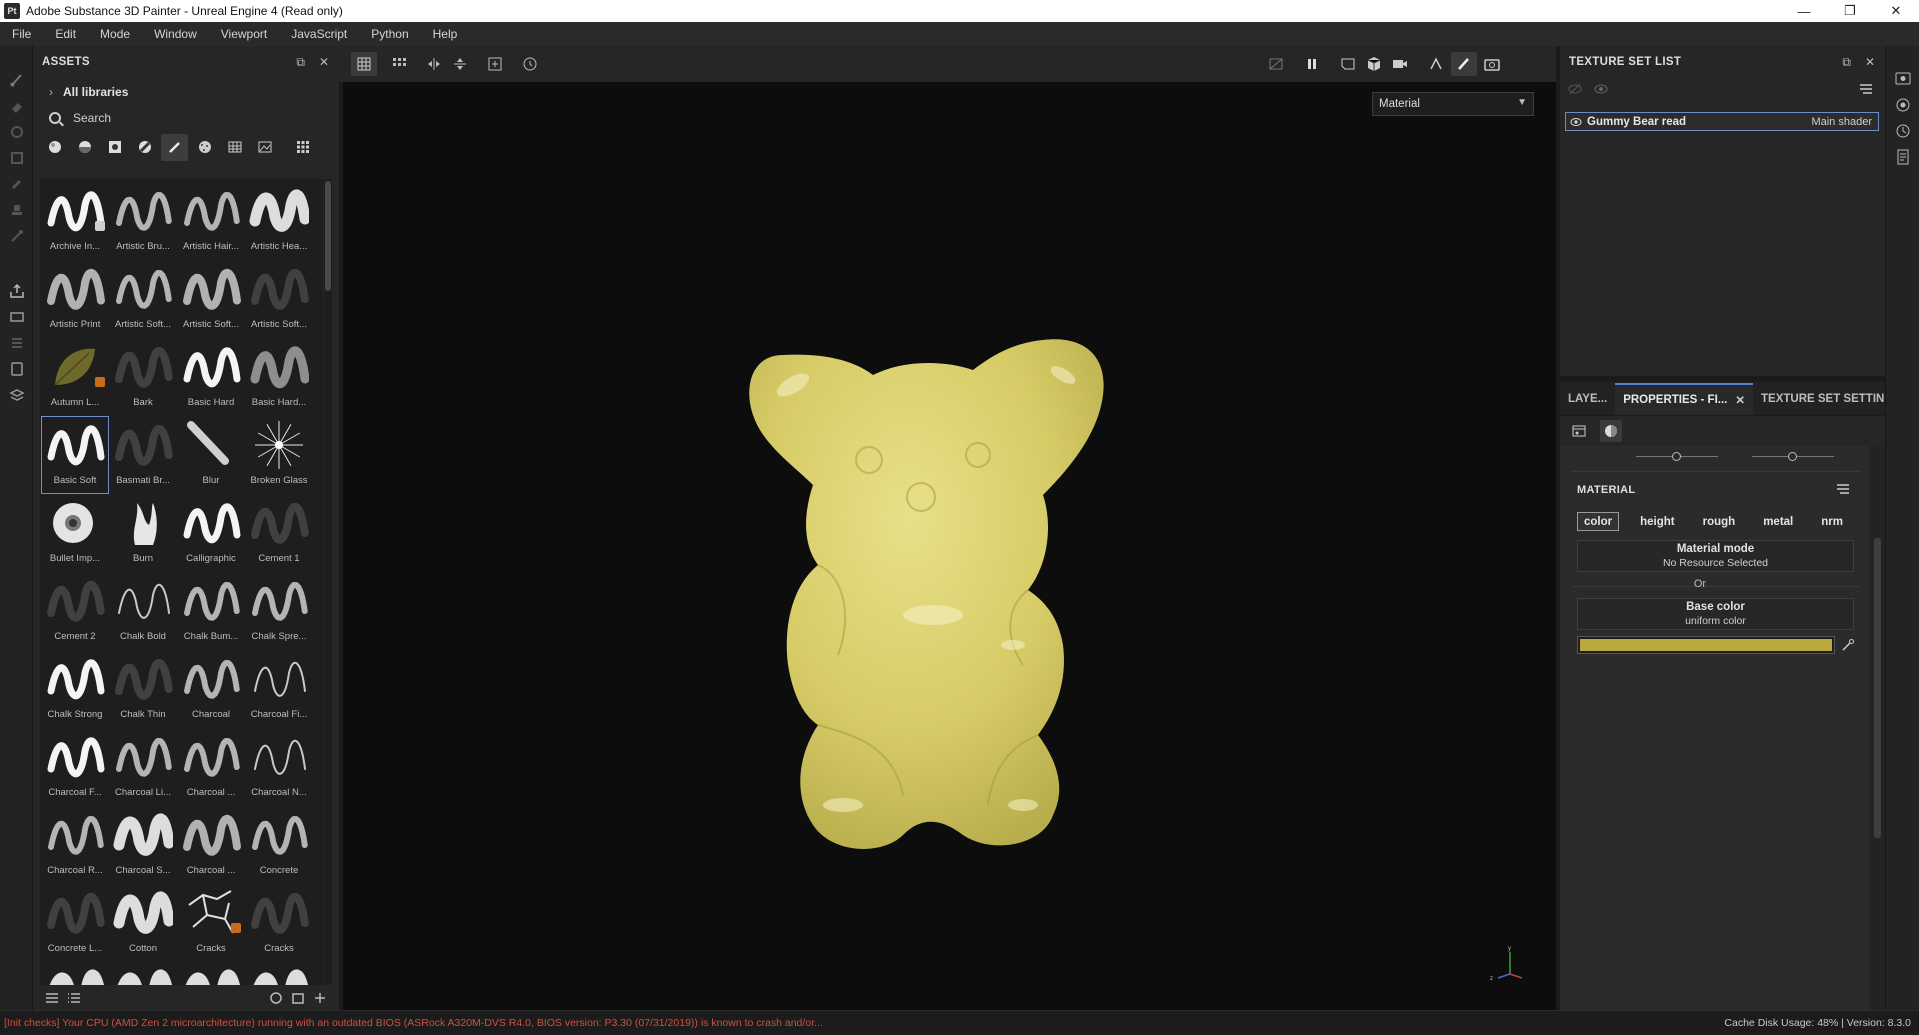  What do you see at coordinates (460, 64) in the screenshot?
I see `mirror-vertical-icon` at bounding box center [460, 64].